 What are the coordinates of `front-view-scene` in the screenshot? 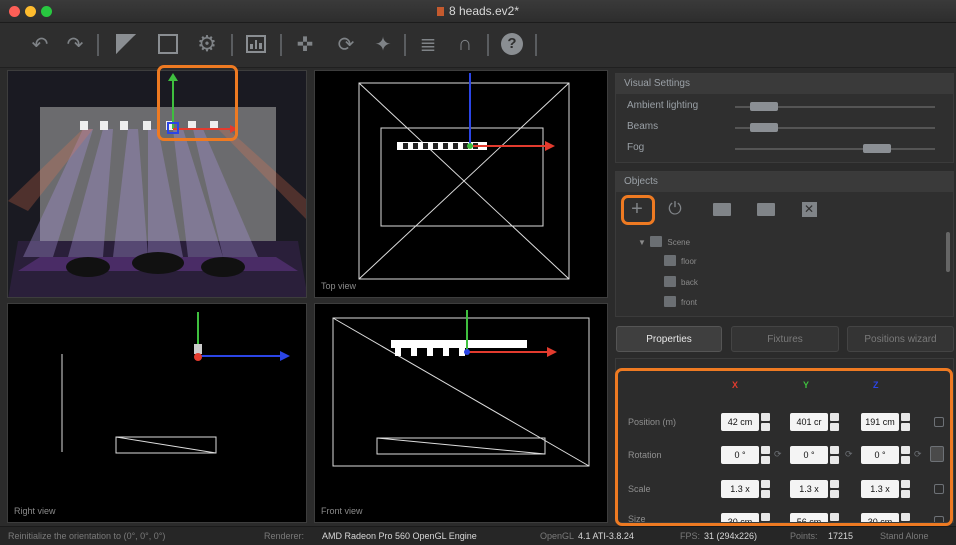 It's located at (461, 388).